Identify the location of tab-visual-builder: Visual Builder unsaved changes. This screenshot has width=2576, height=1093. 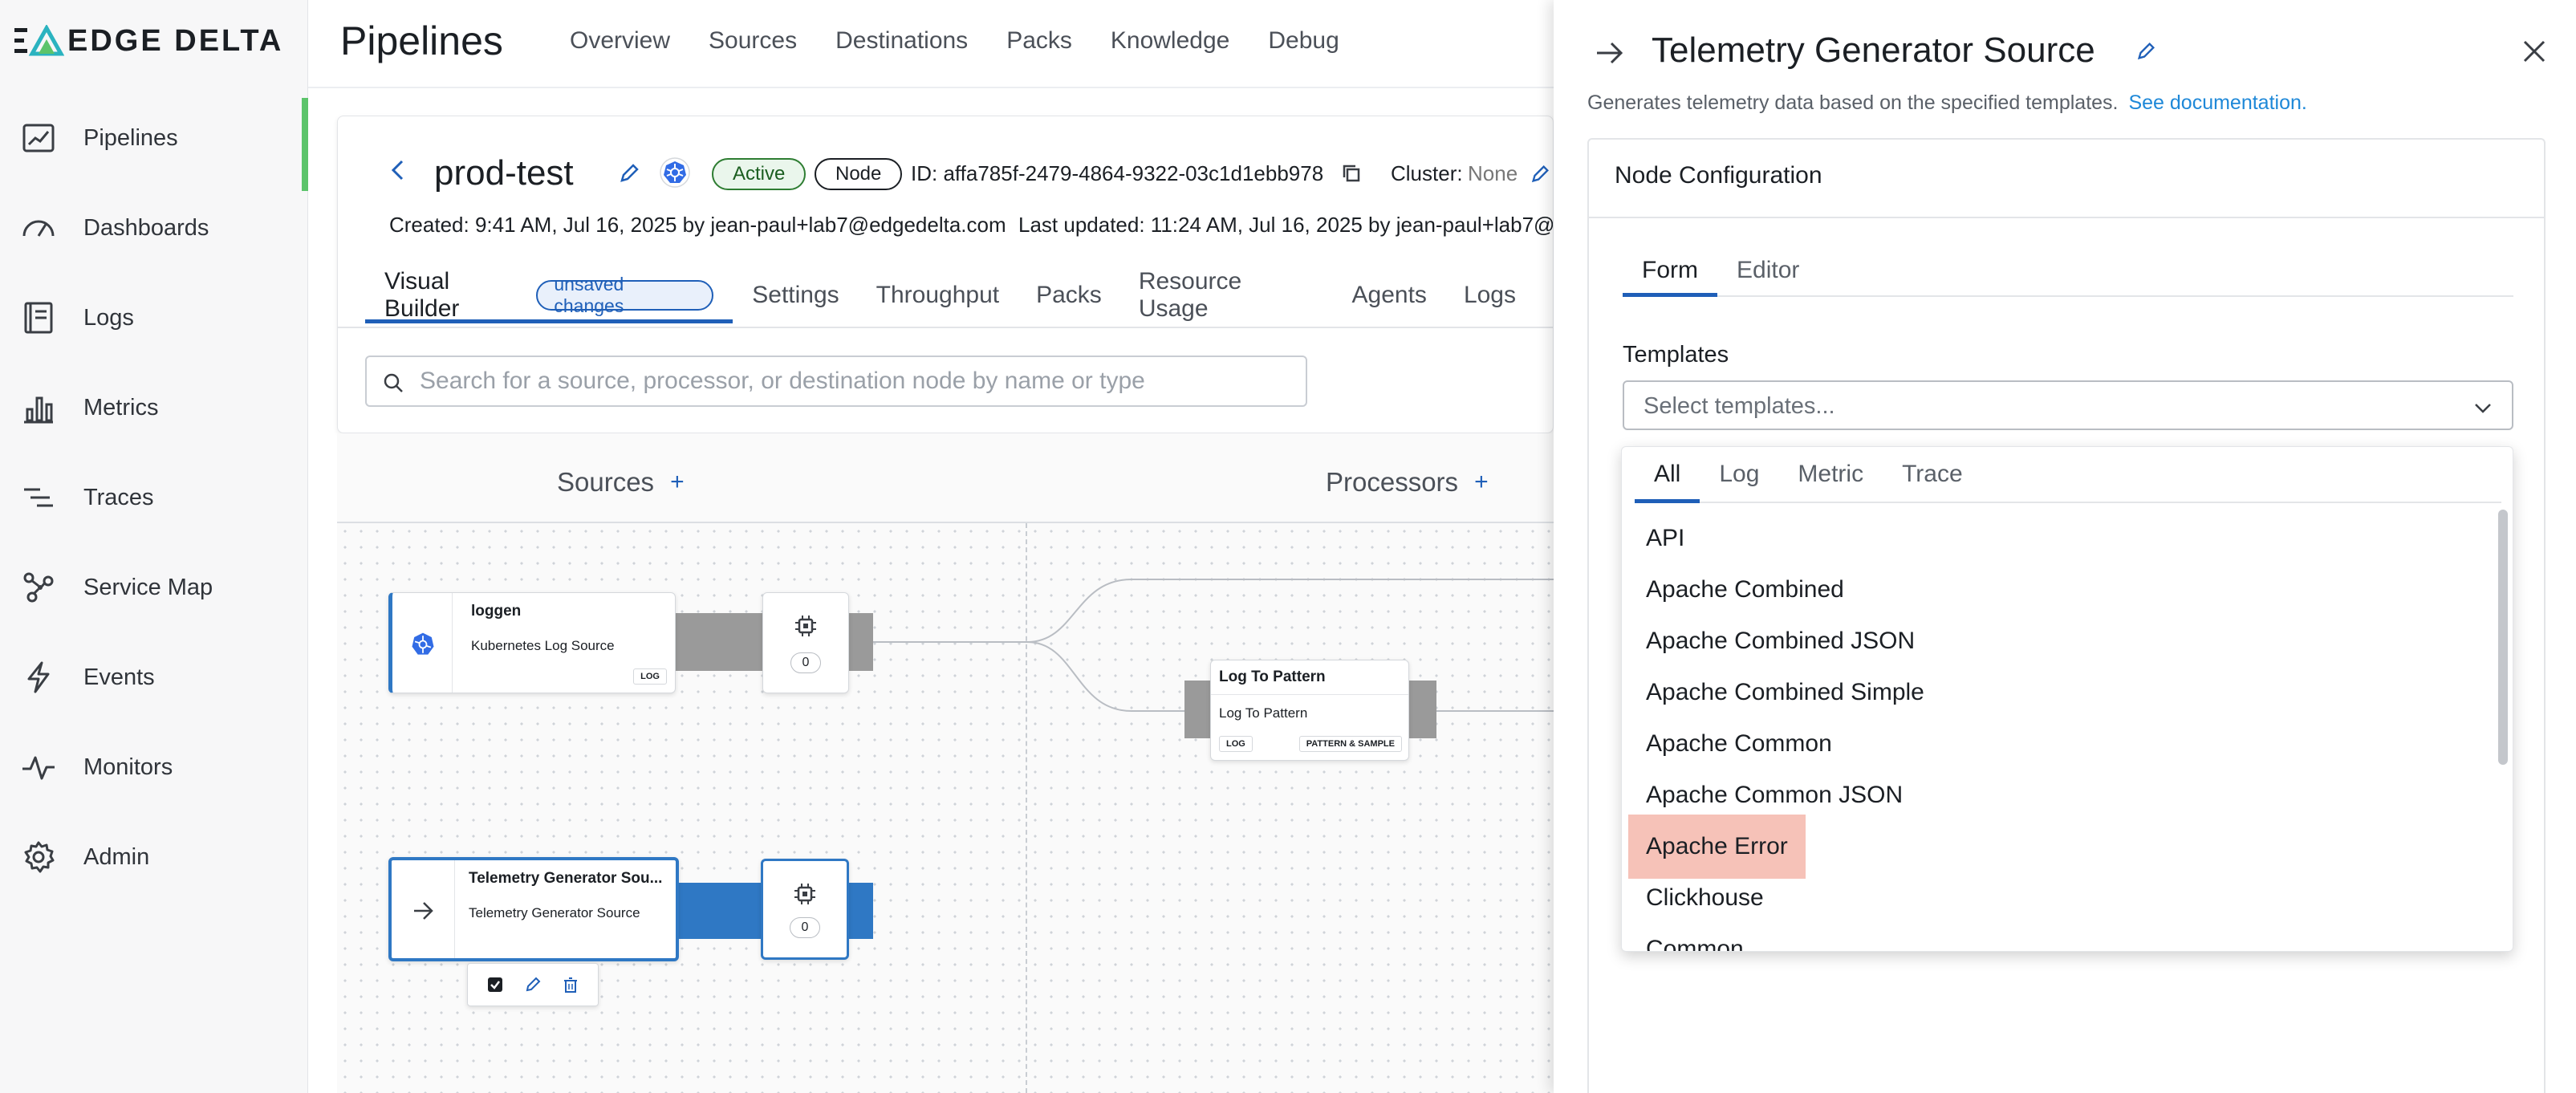
(549, 295).